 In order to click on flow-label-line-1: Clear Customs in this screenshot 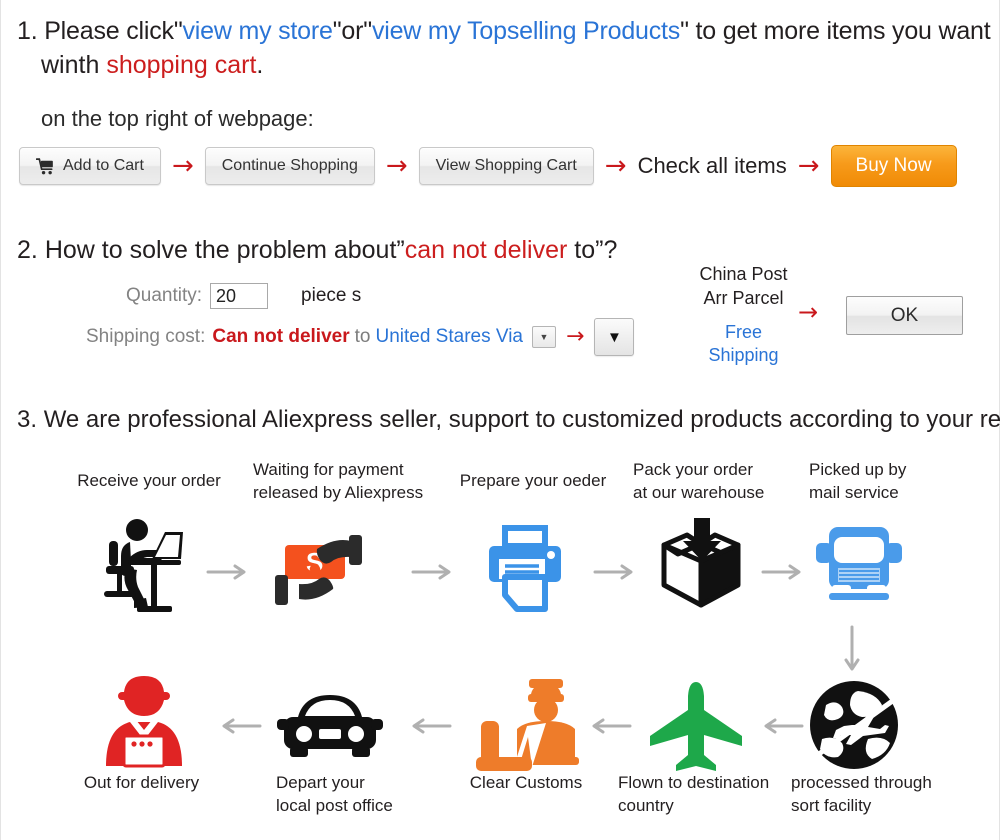, I will do `click(526, 782)`.